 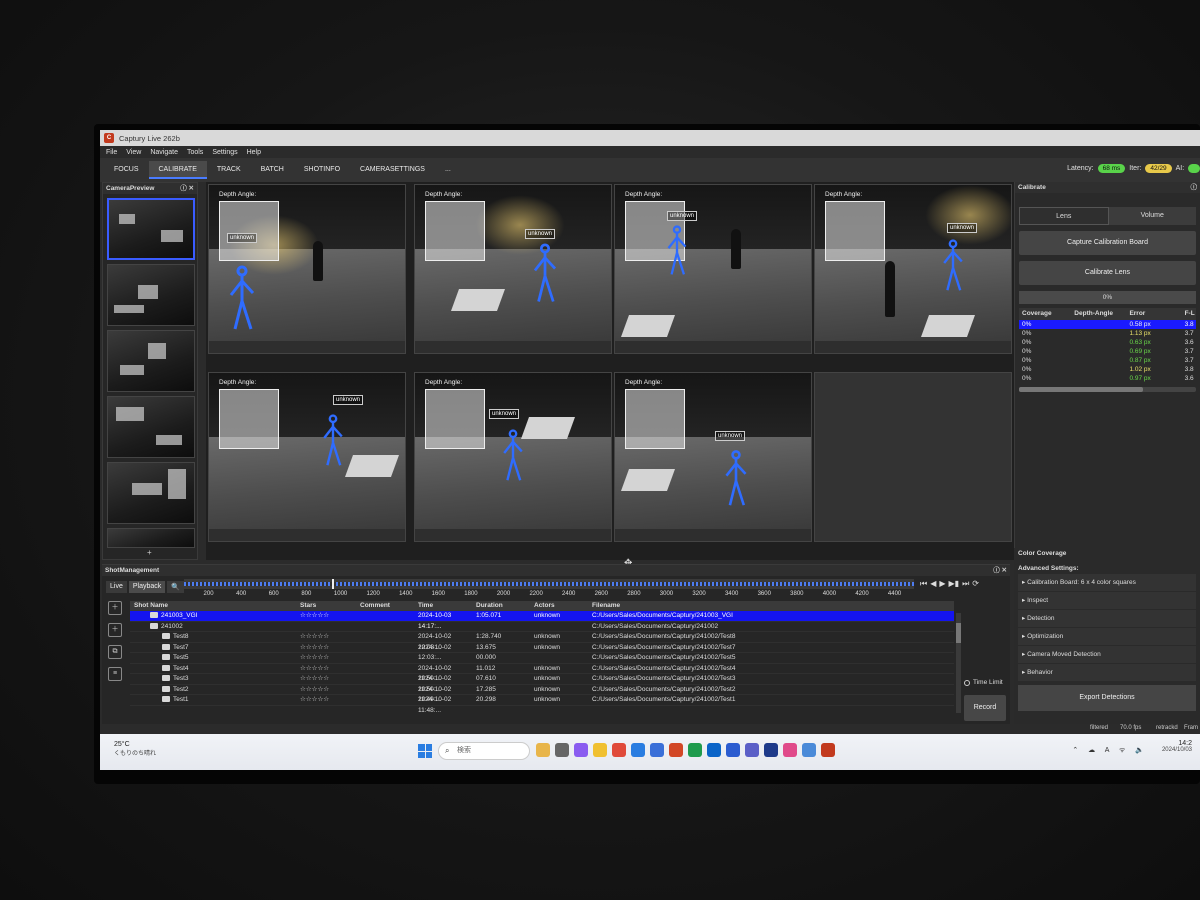 I want to click on menu-navigate: Navigate, so click(x=164, y=152).